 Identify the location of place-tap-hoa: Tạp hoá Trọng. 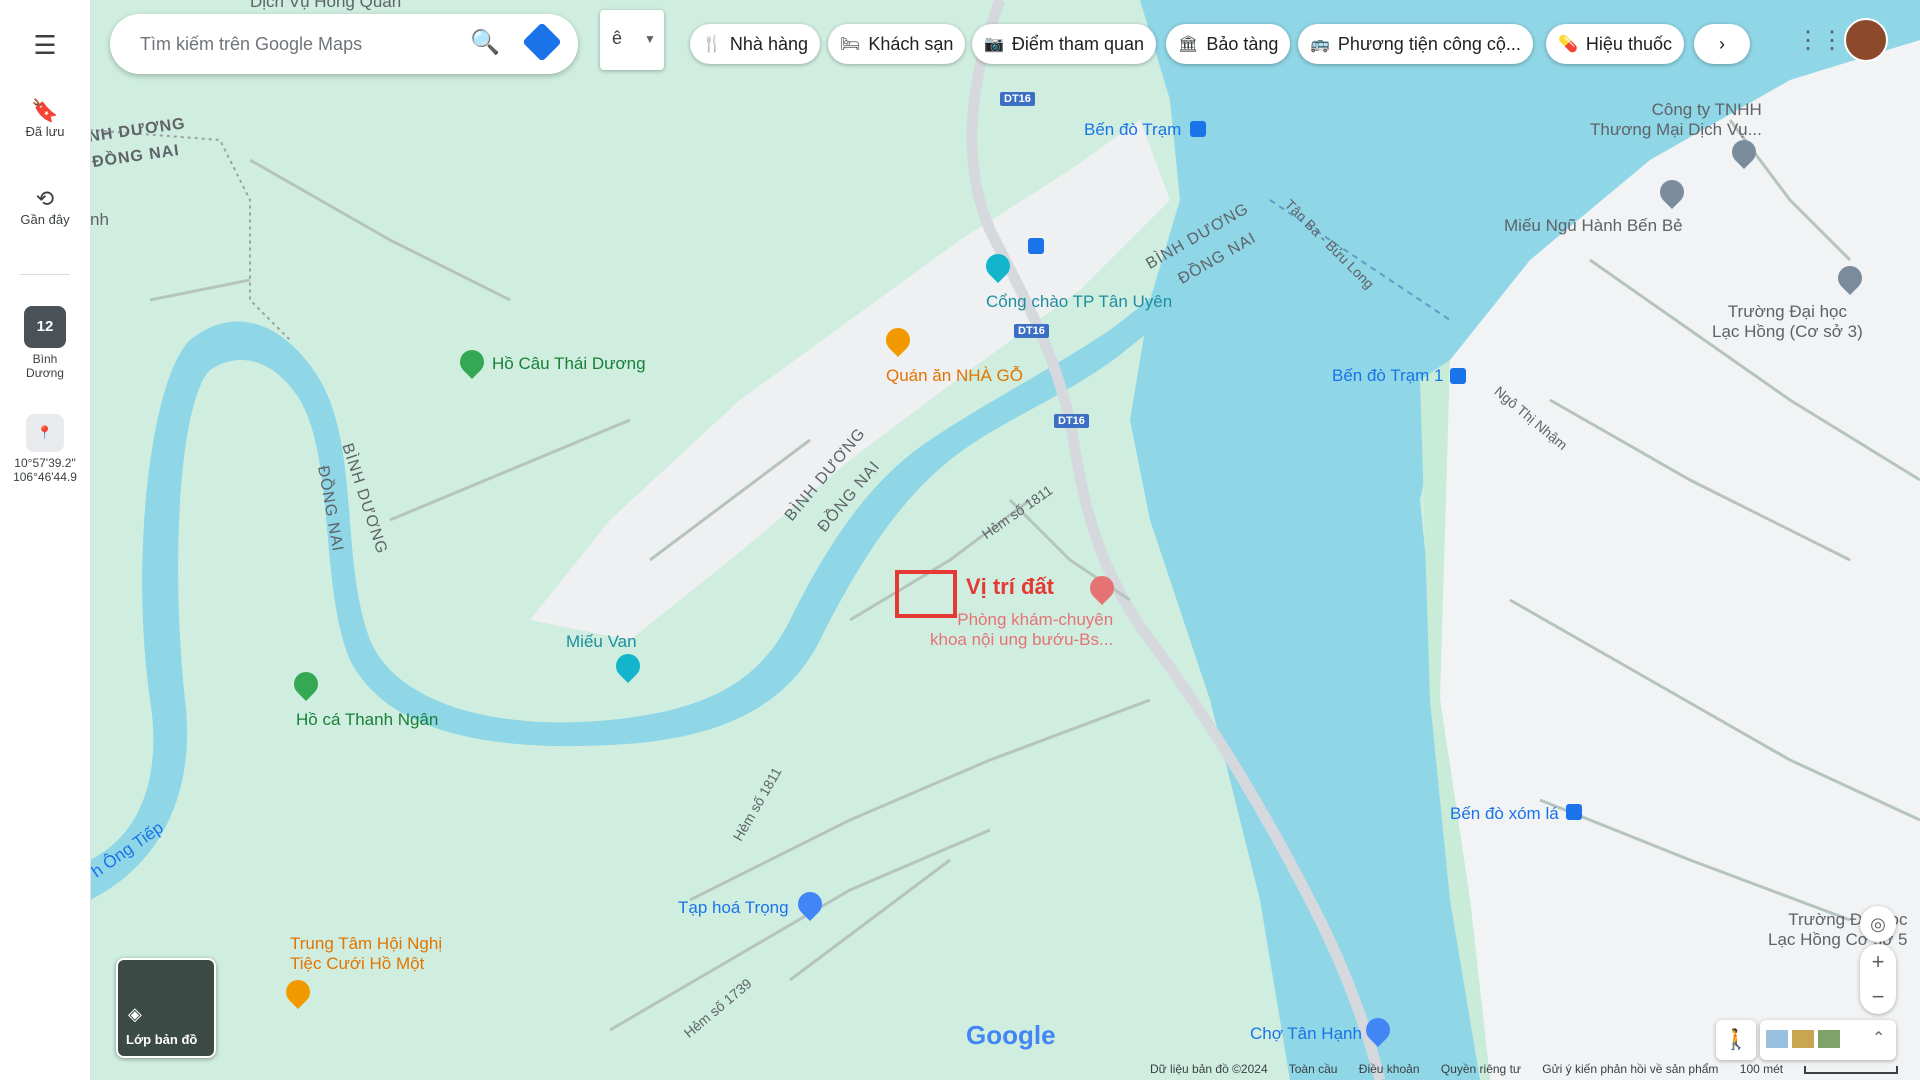
(733, 908).